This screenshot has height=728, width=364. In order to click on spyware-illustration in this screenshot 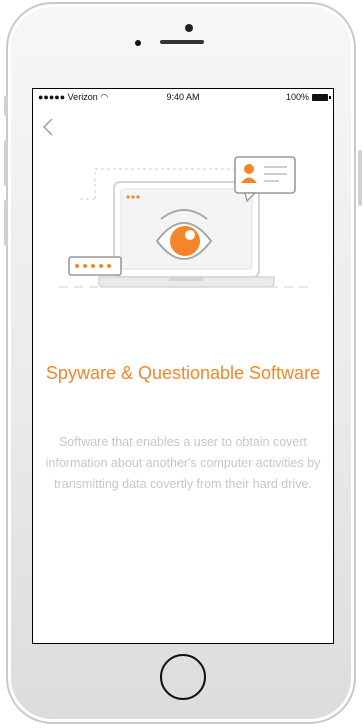, I will do `click(184, 222)`.